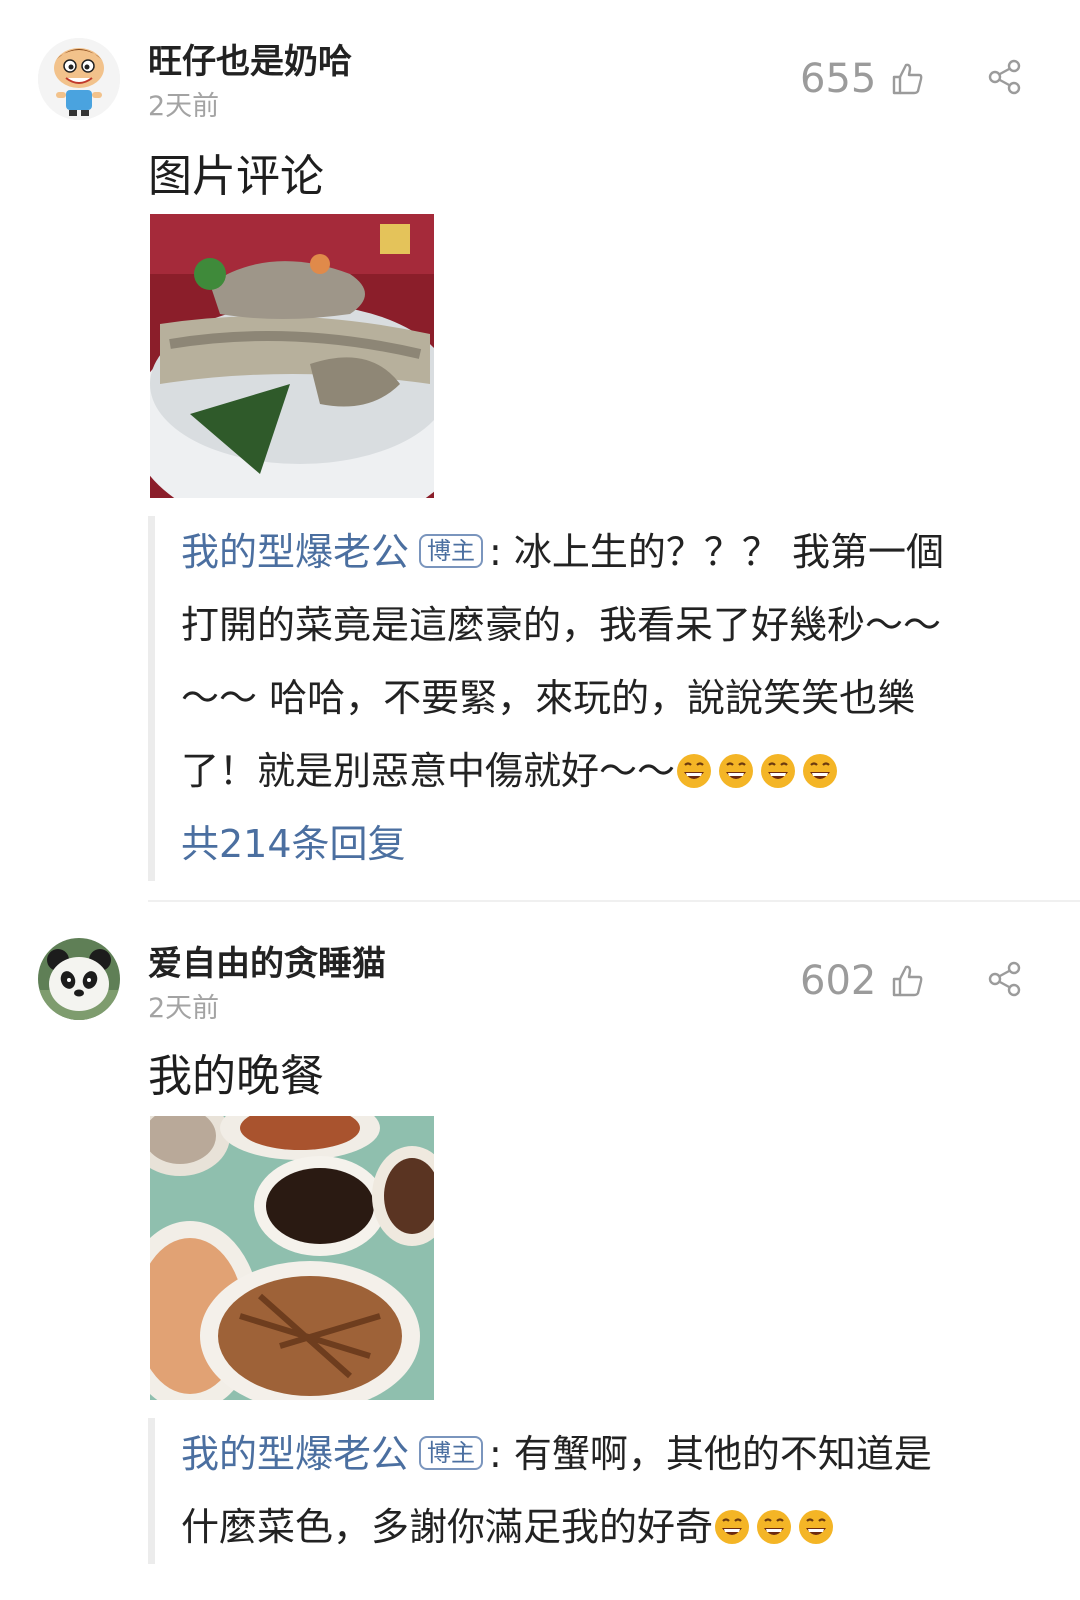 The height and width of the screenshot is (1600, 1080). Describe the element at coordinates (722, 1454) in the screenshot. I see `reply-text: 有蟹啊，其他的不知道是` at that location.